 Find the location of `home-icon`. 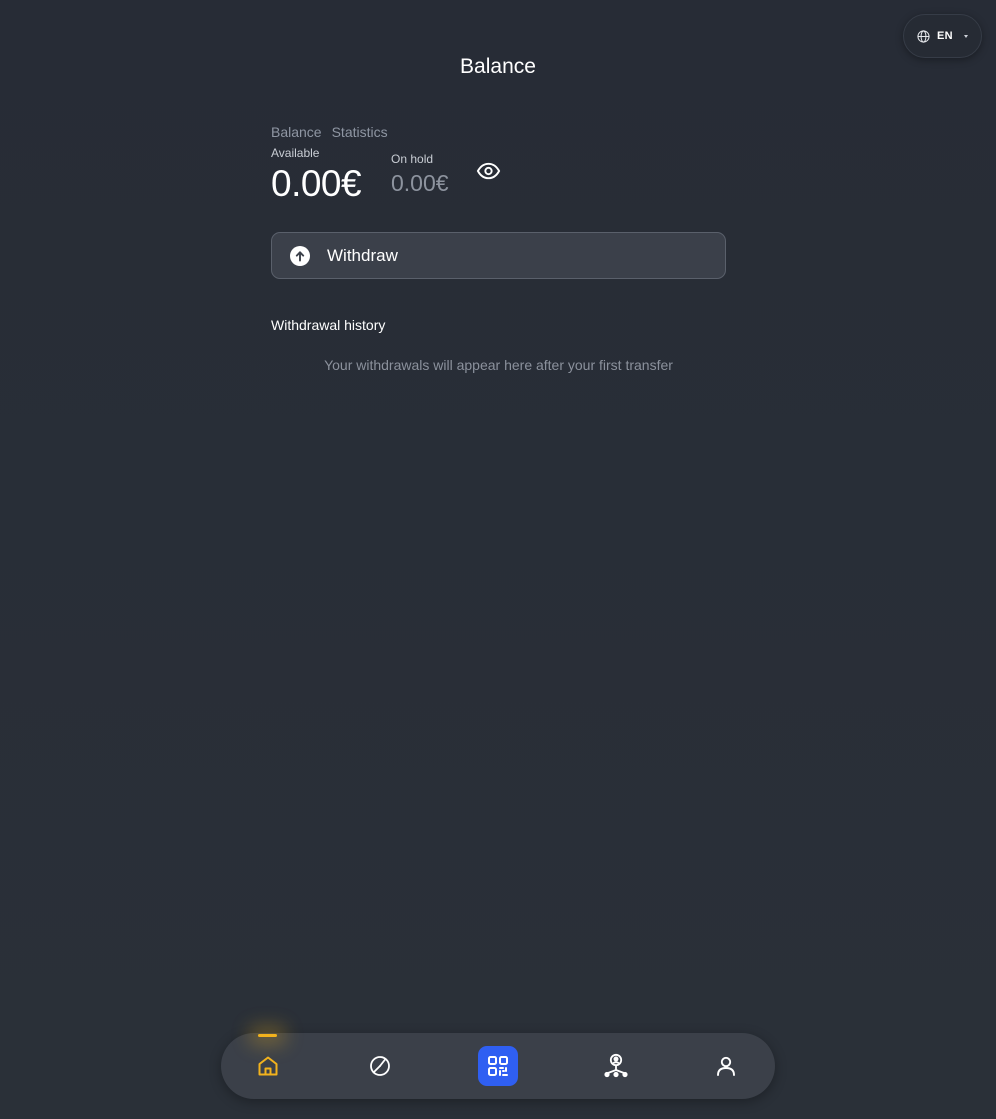

home-icon is located at coordinates (268, 1066).